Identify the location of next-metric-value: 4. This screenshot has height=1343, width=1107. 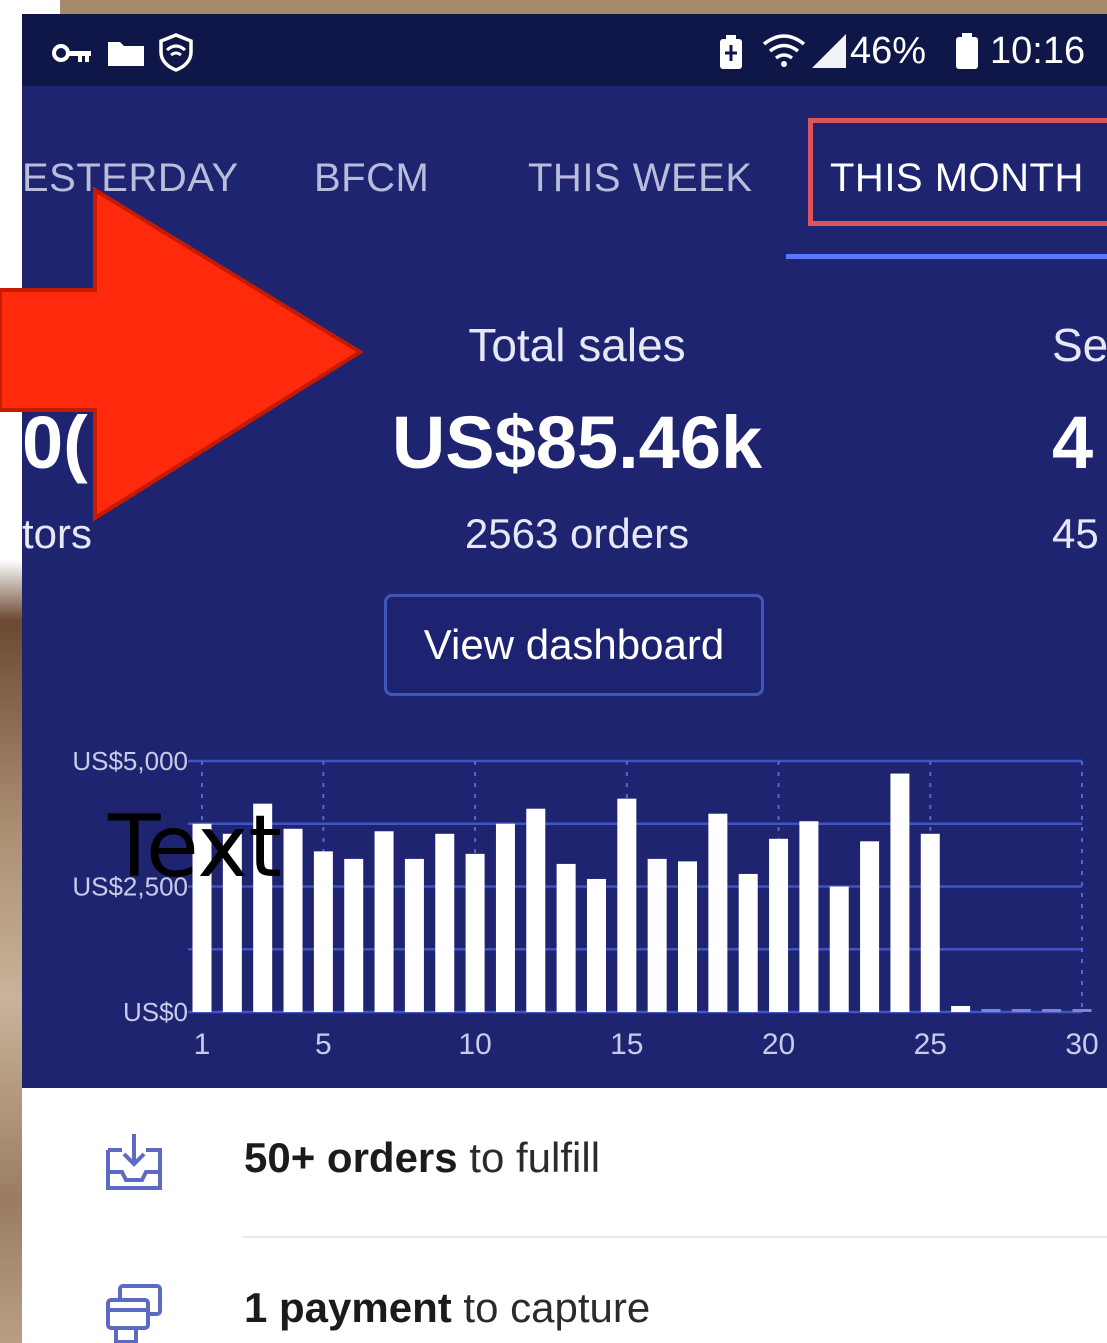
(1073, 442).